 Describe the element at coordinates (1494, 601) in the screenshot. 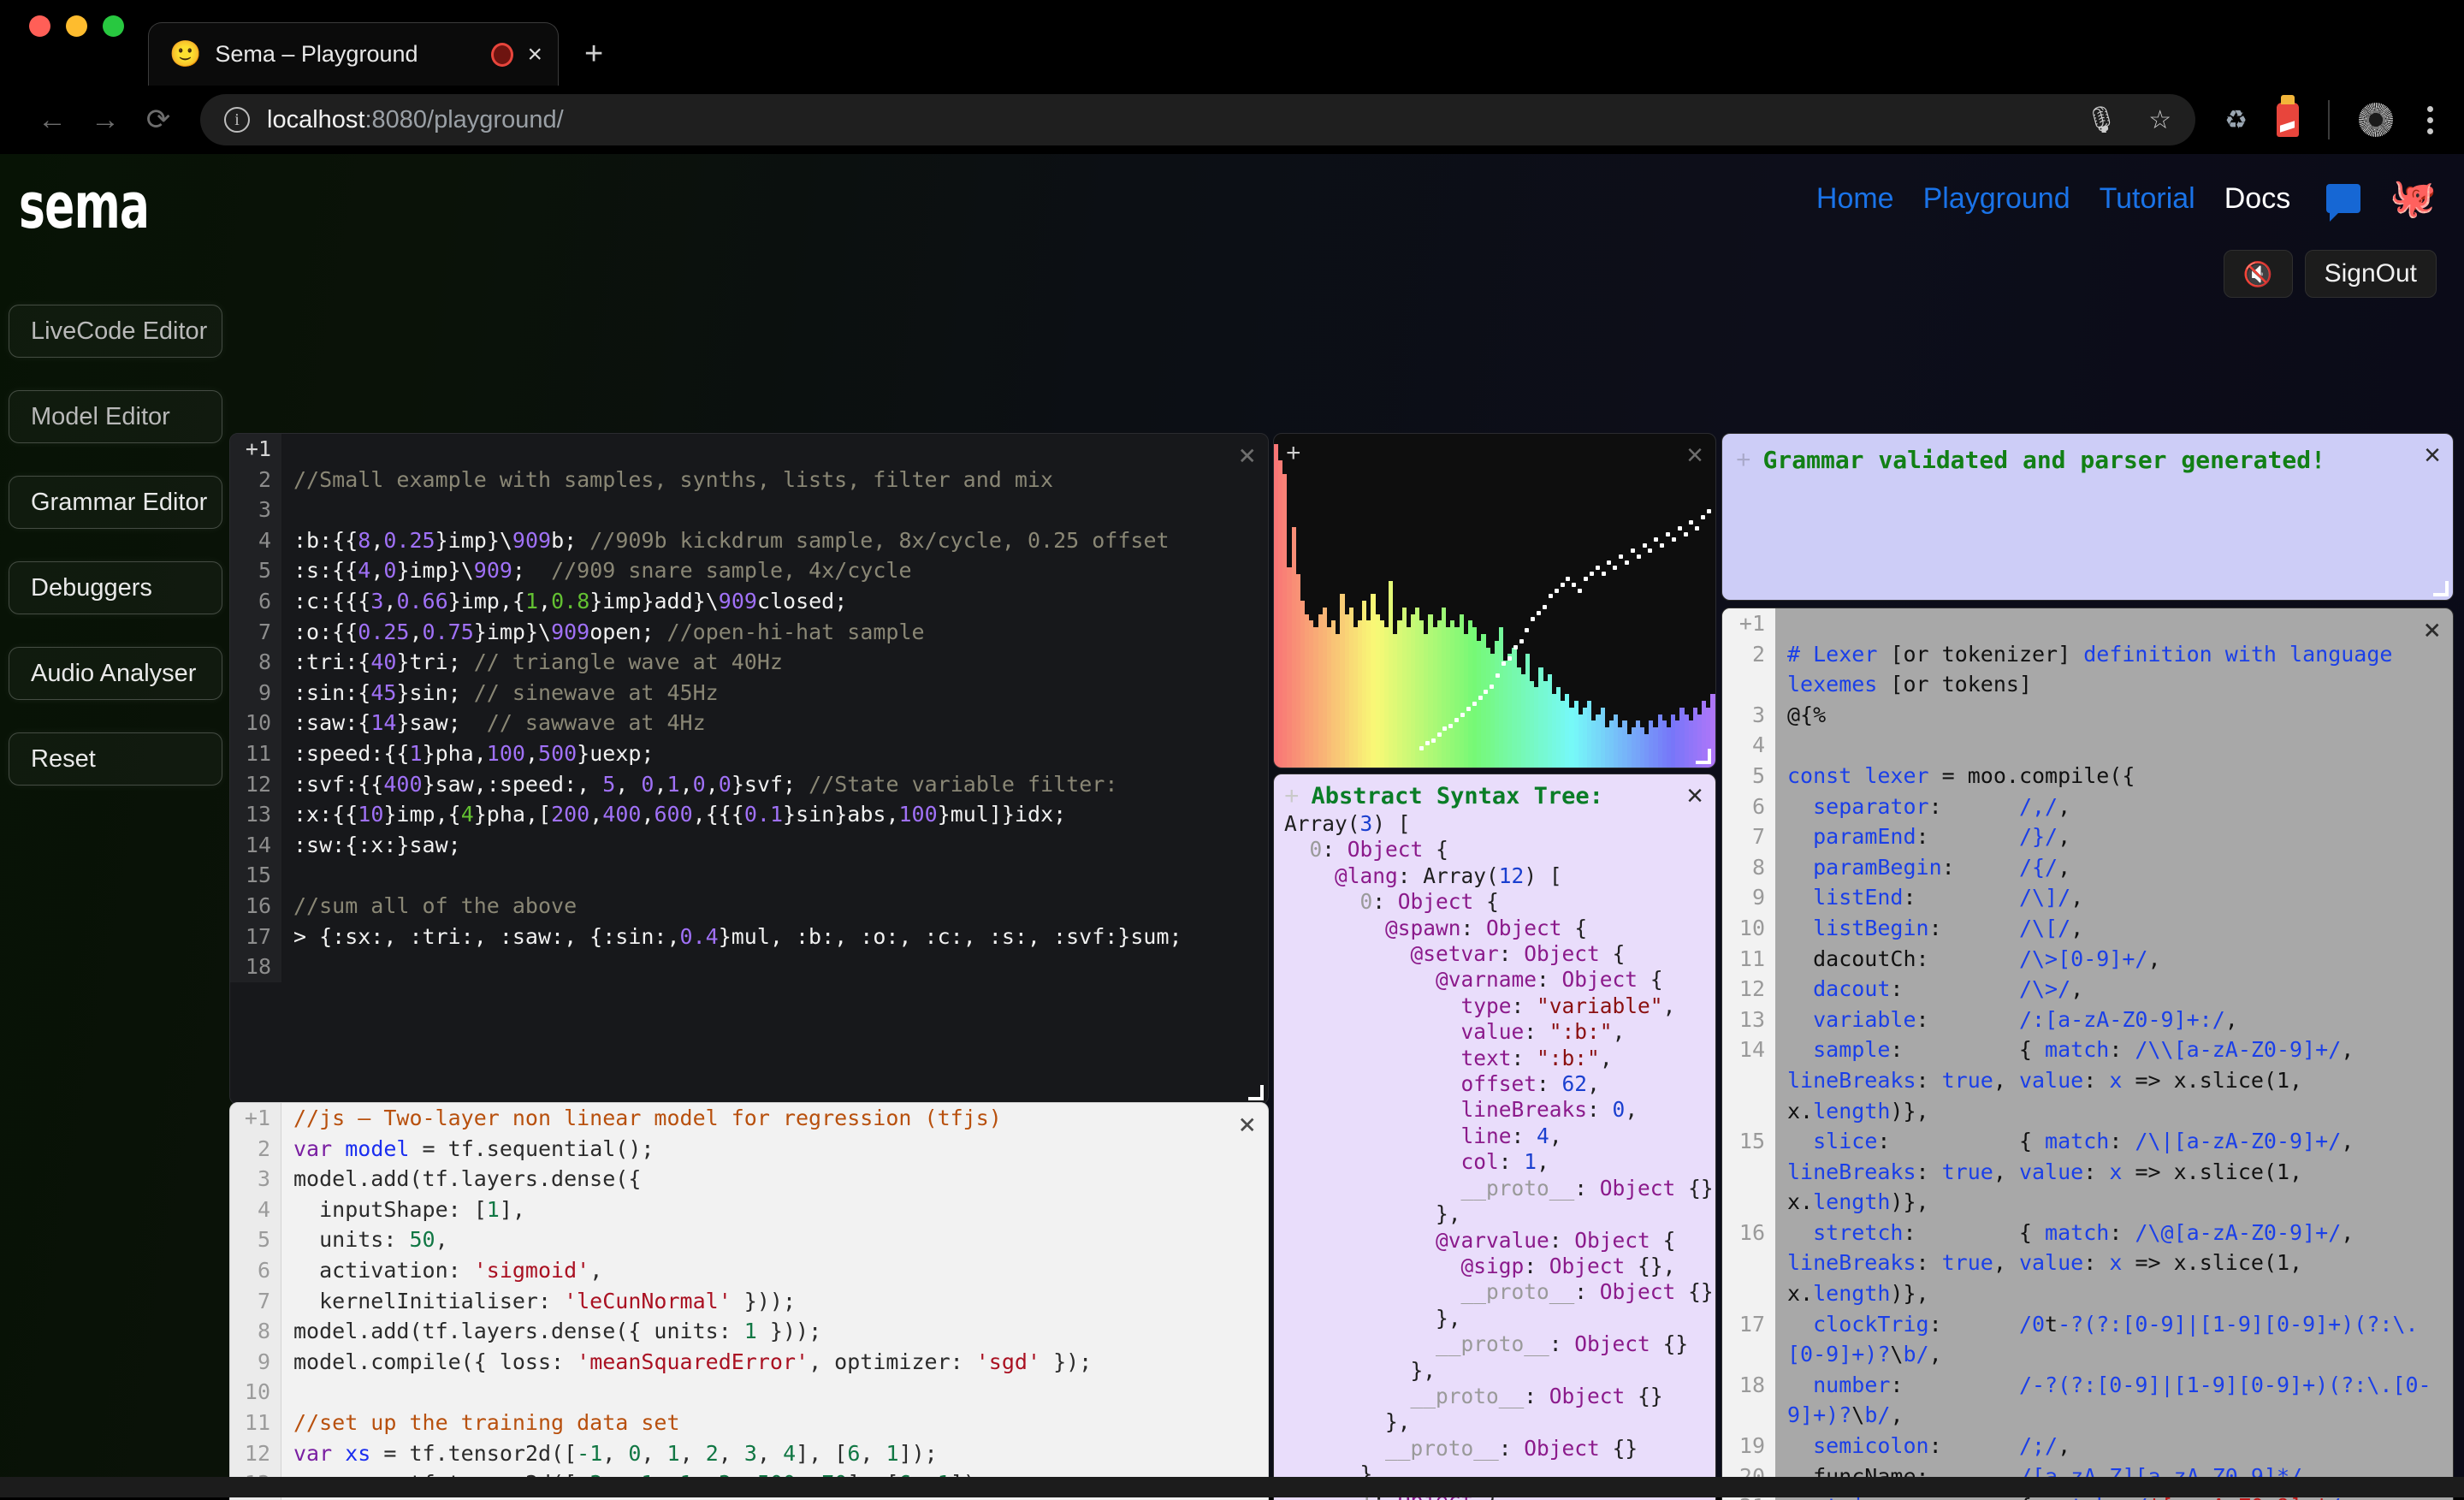

I see `audio-spectrum-panel: + ×` at that location.